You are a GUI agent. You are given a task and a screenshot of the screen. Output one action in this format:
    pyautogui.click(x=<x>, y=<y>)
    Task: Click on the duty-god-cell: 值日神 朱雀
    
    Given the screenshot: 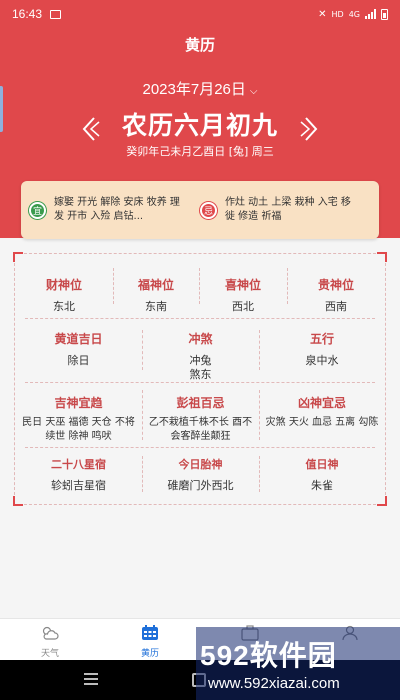 What is the action you would take?
    pyautogui.click(x=322, y=474)
    